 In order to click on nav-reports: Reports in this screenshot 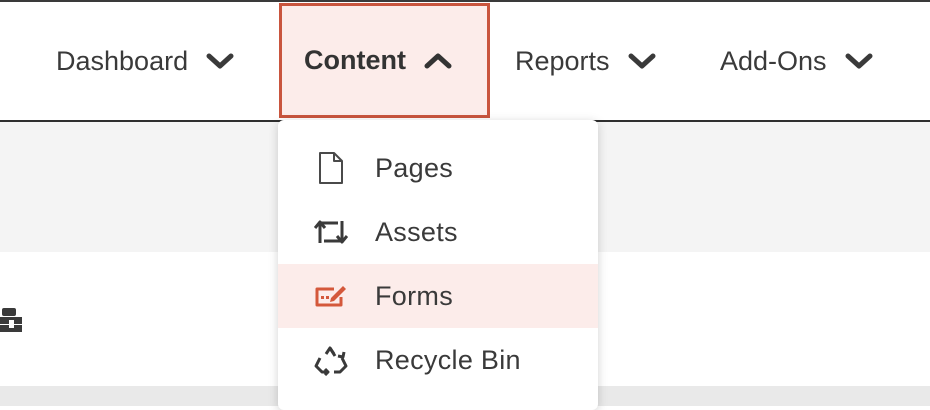, I will do `click(585, 61)`.